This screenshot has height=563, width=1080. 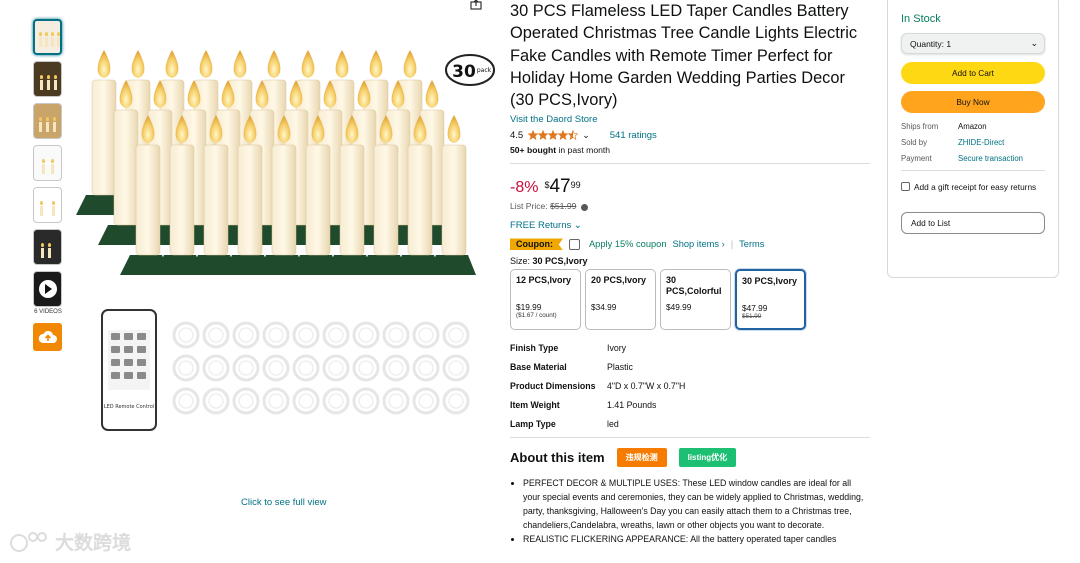 I want to click on rating-row: 4.5 ⌄ 541 ratings, so click(x=690, y=135).